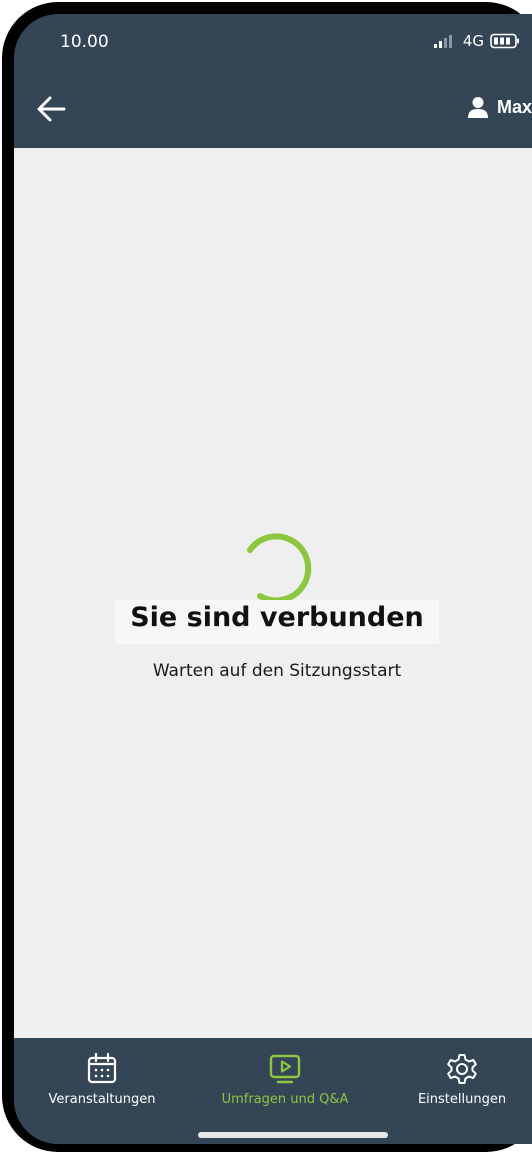  What do you see at coordinates (293, 1135) in the screenshot?
I see `home-indicator` at bounding box center [293, 1135].